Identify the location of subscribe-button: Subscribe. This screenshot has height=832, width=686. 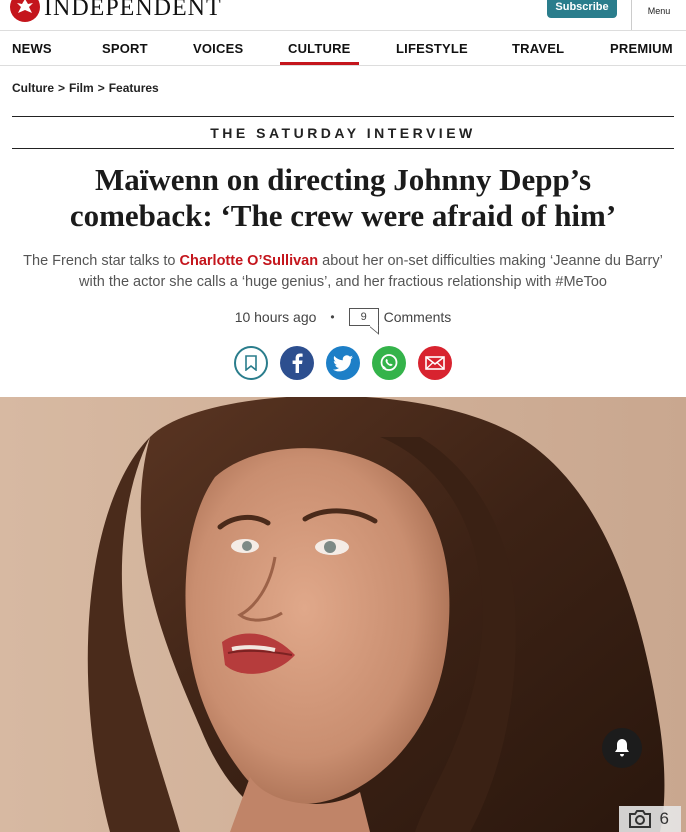
(582, 9).